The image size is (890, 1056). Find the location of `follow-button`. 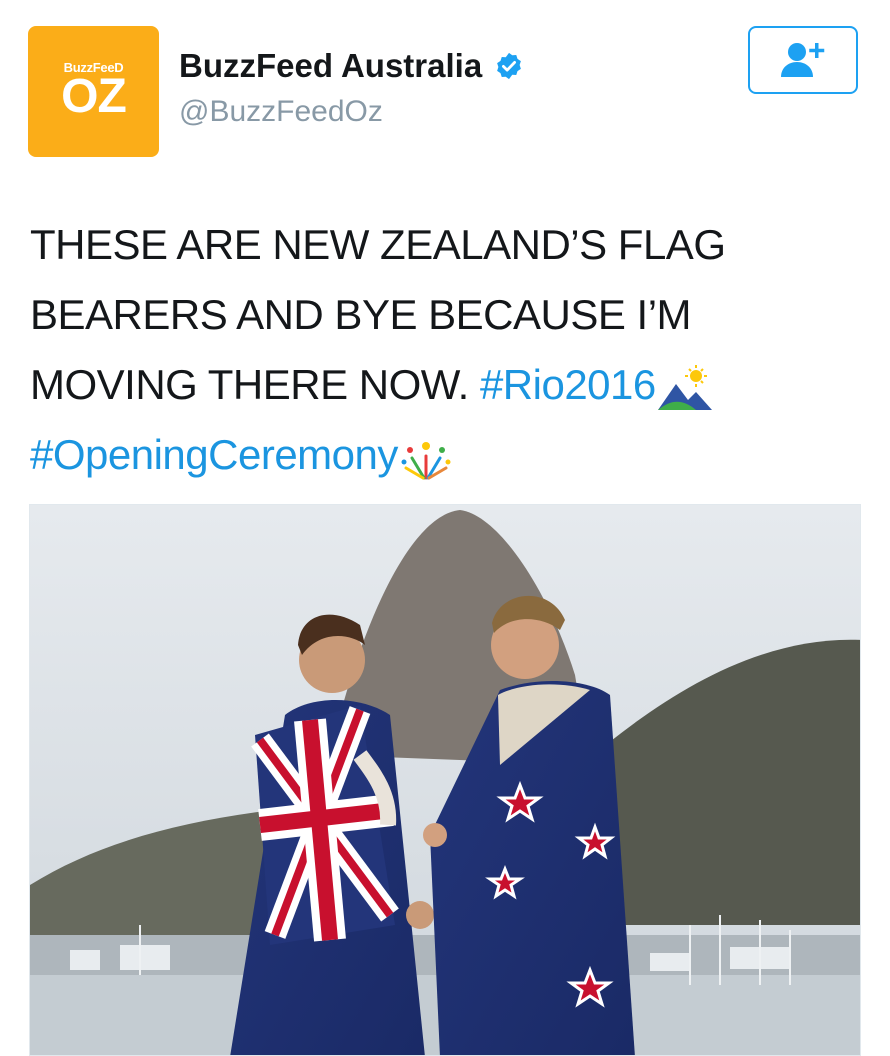

follow-button is located at coordinates (803, 60).